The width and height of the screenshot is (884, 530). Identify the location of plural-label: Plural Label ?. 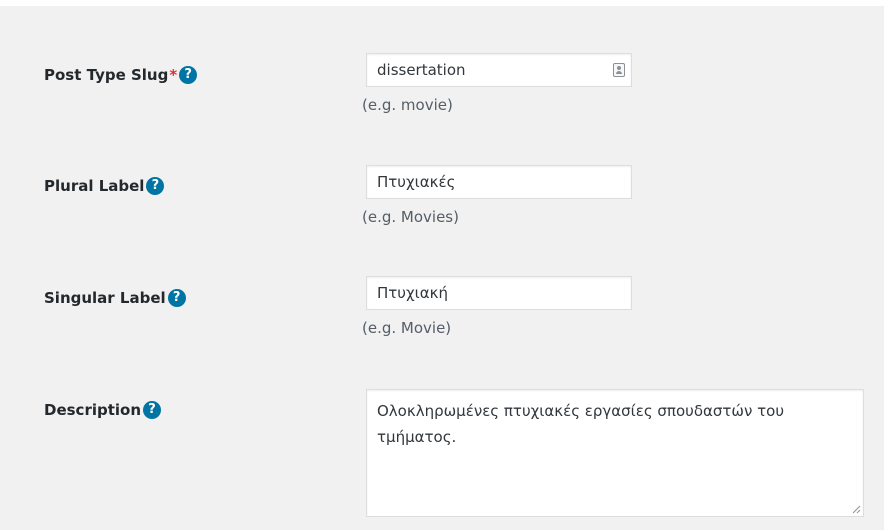
(104, 186).